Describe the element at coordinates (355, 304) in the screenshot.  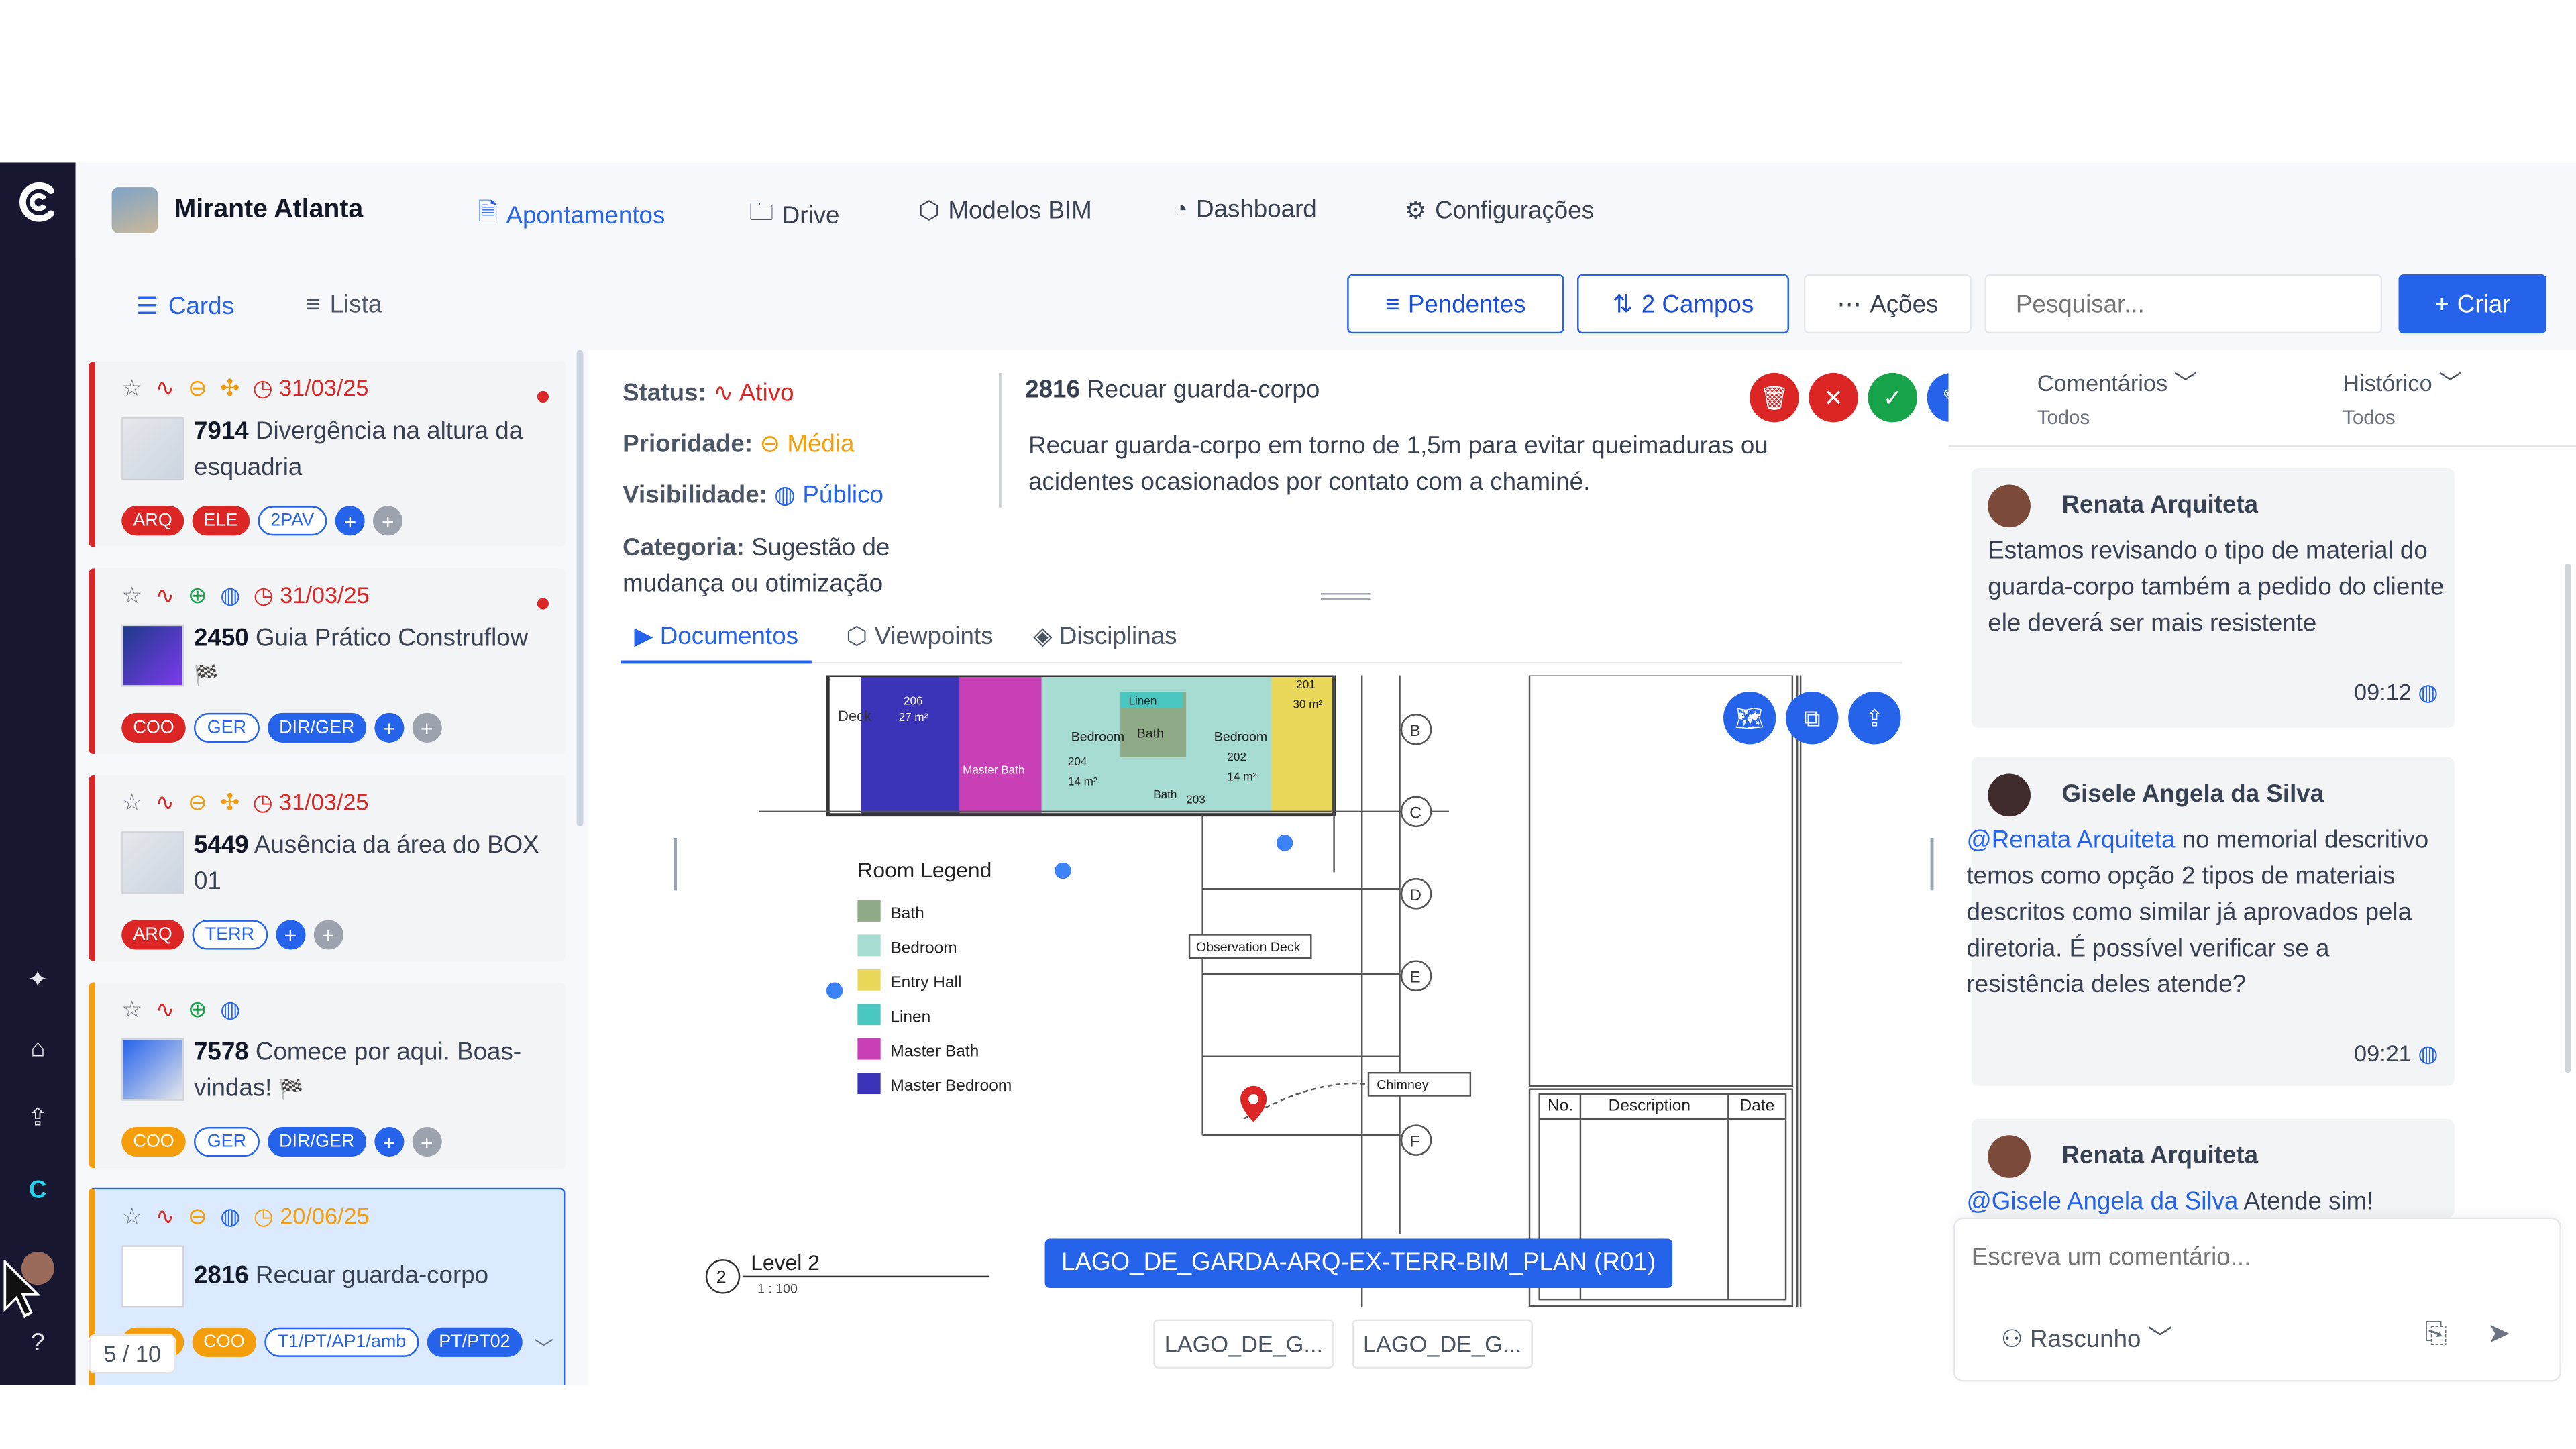
I see `view-list-label: Lista` at that location.